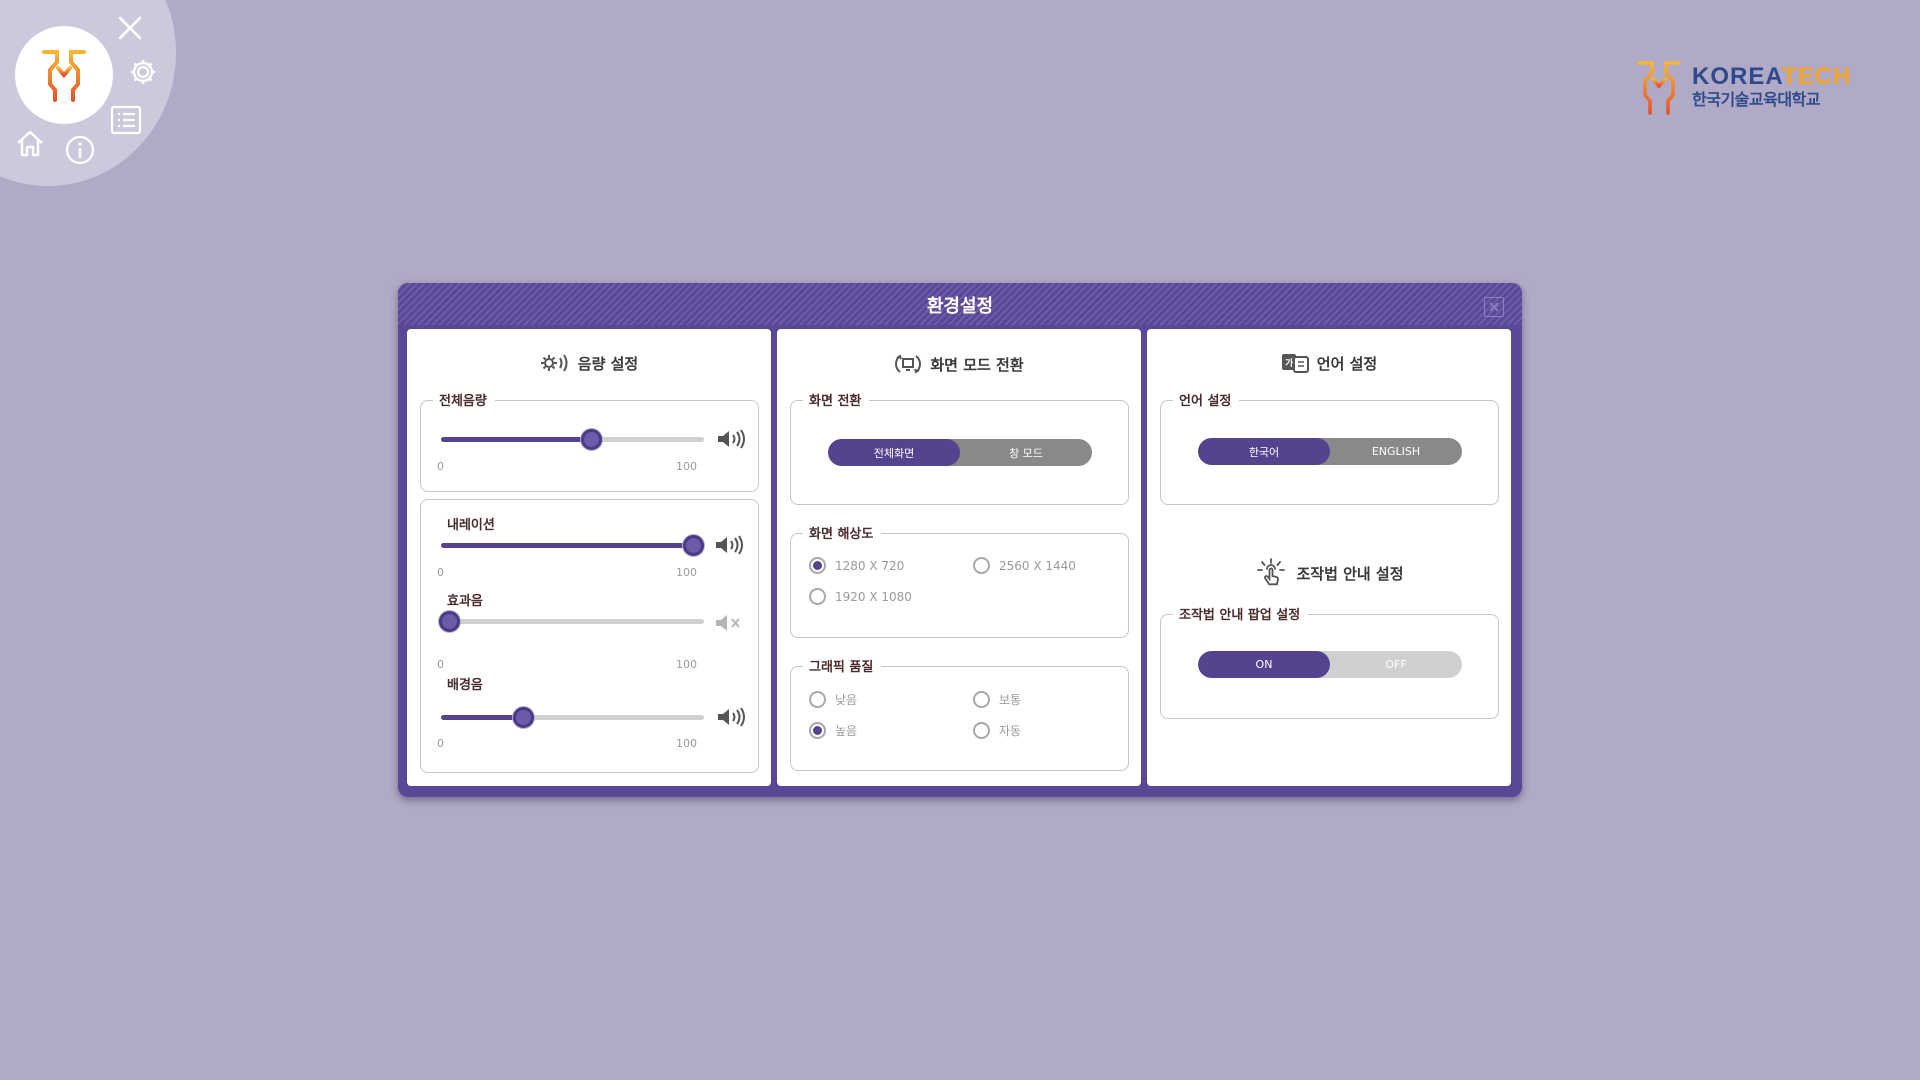  I want to click on english-option: ENGLISH, so click(1396, 451).